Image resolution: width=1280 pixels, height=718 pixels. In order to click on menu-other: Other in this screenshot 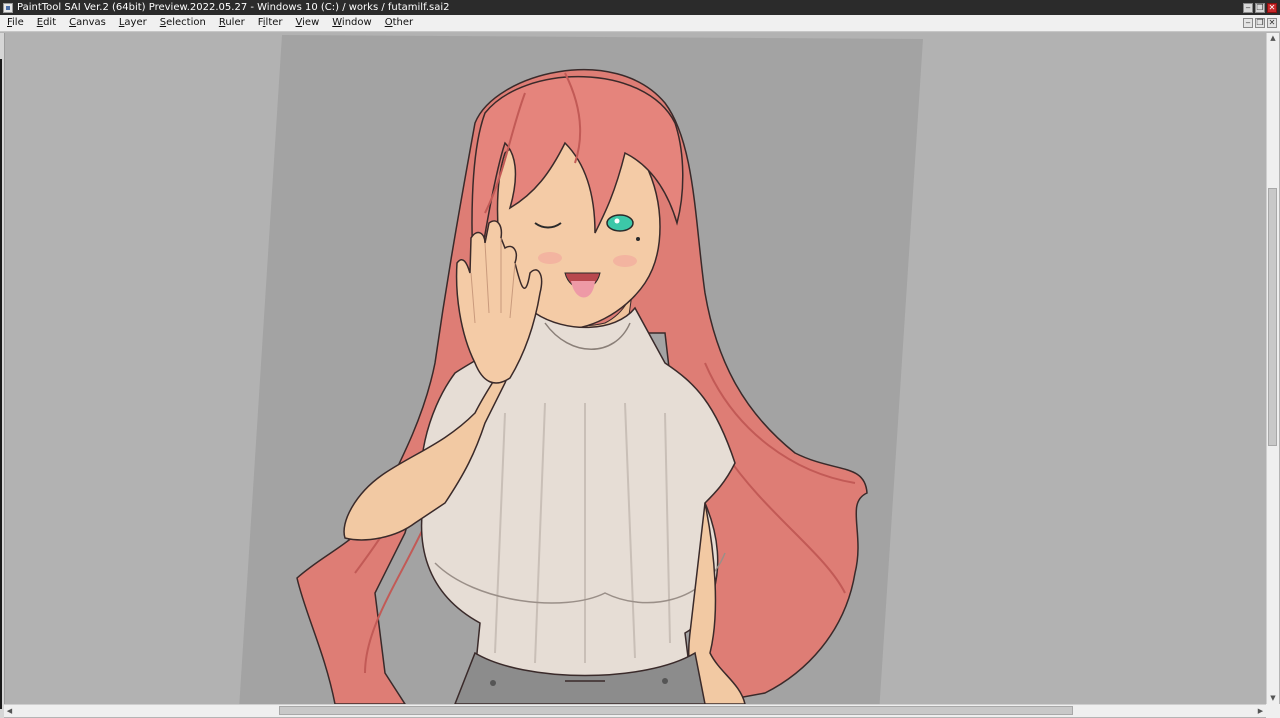, I will do `click(398, 23)`.